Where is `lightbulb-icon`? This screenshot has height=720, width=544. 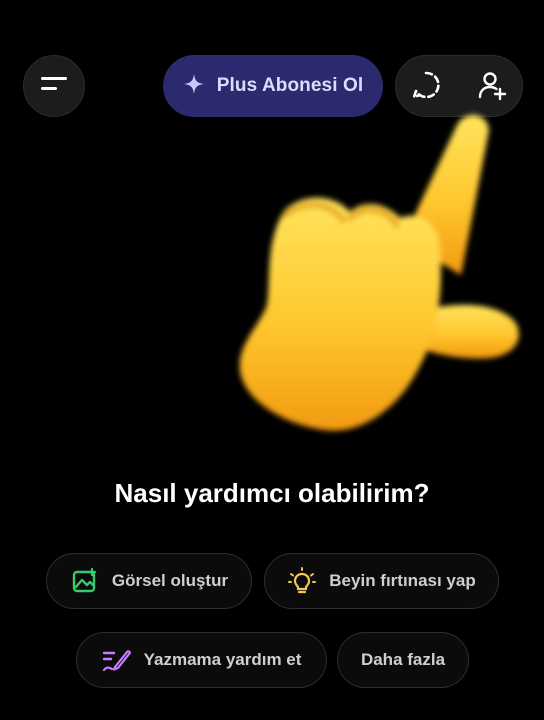 lightbulb-icon is located at coordinates (302, 581).